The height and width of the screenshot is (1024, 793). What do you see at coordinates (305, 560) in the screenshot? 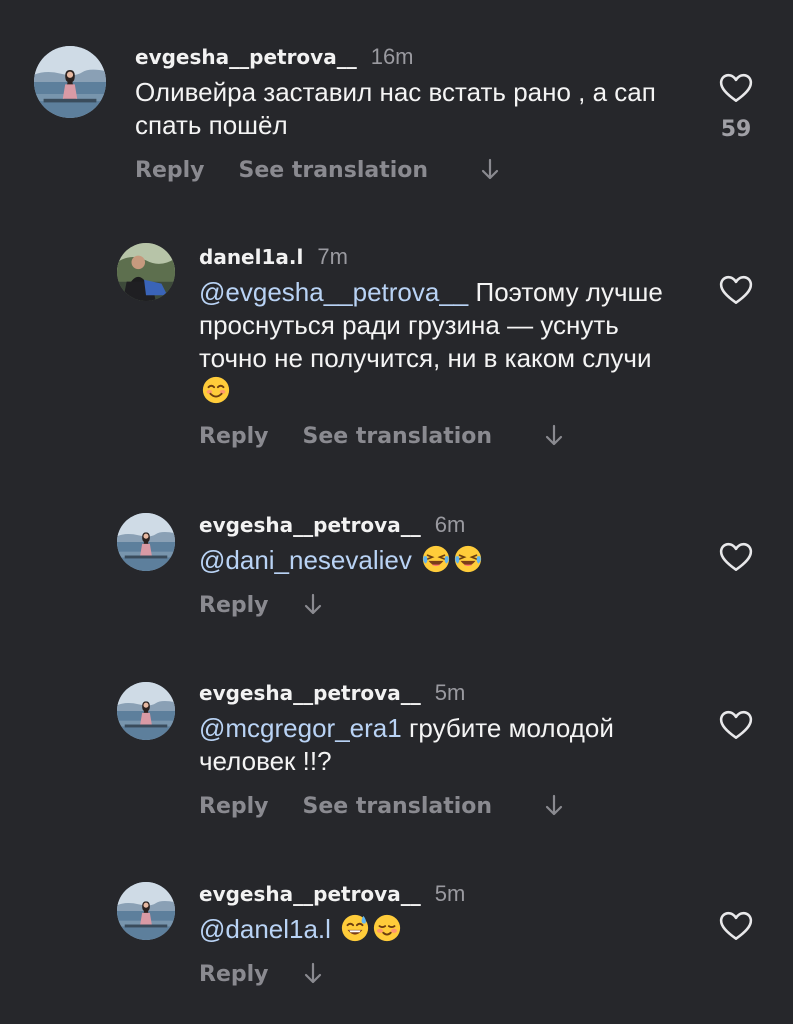
I see `mention-link: @dani_nesevaliev` at bounding box center [305, 560].